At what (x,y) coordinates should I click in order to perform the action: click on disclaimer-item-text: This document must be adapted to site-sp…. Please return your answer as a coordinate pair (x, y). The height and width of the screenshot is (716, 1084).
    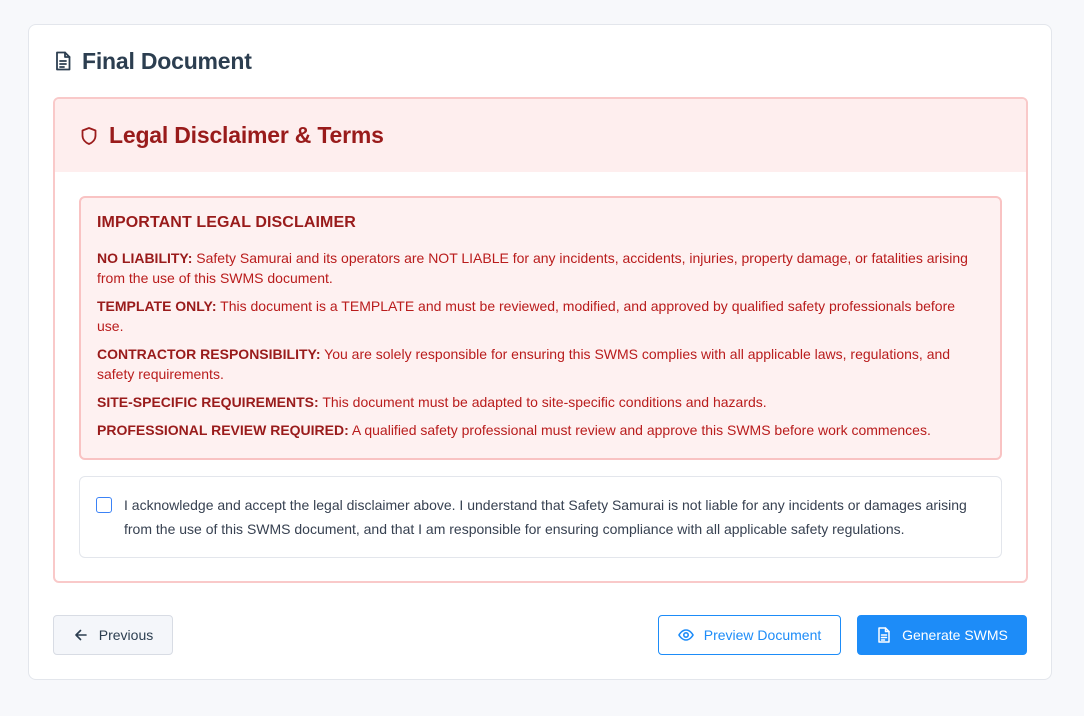
    Looking at the image, I should click on (542, 402).